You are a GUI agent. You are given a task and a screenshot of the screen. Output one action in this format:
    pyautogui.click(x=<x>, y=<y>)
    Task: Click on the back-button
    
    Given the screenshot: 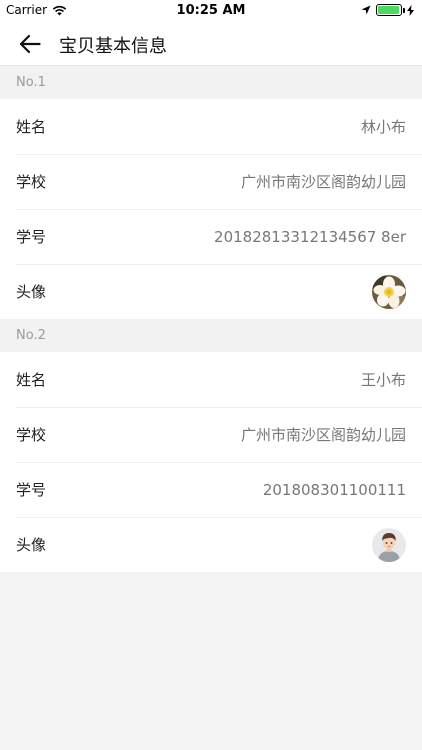 What is the action you would take?
    pyautogui.click(x=30, y=44)
    